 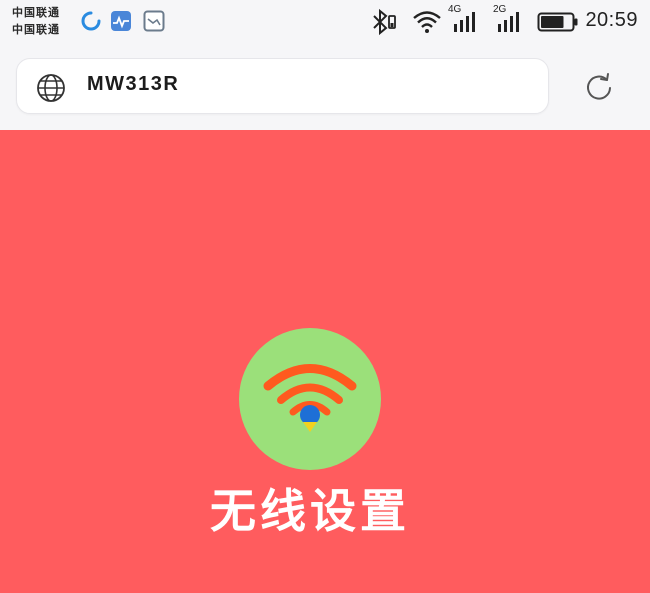 I want to click on globe-icon, so click(x=51, y=88).